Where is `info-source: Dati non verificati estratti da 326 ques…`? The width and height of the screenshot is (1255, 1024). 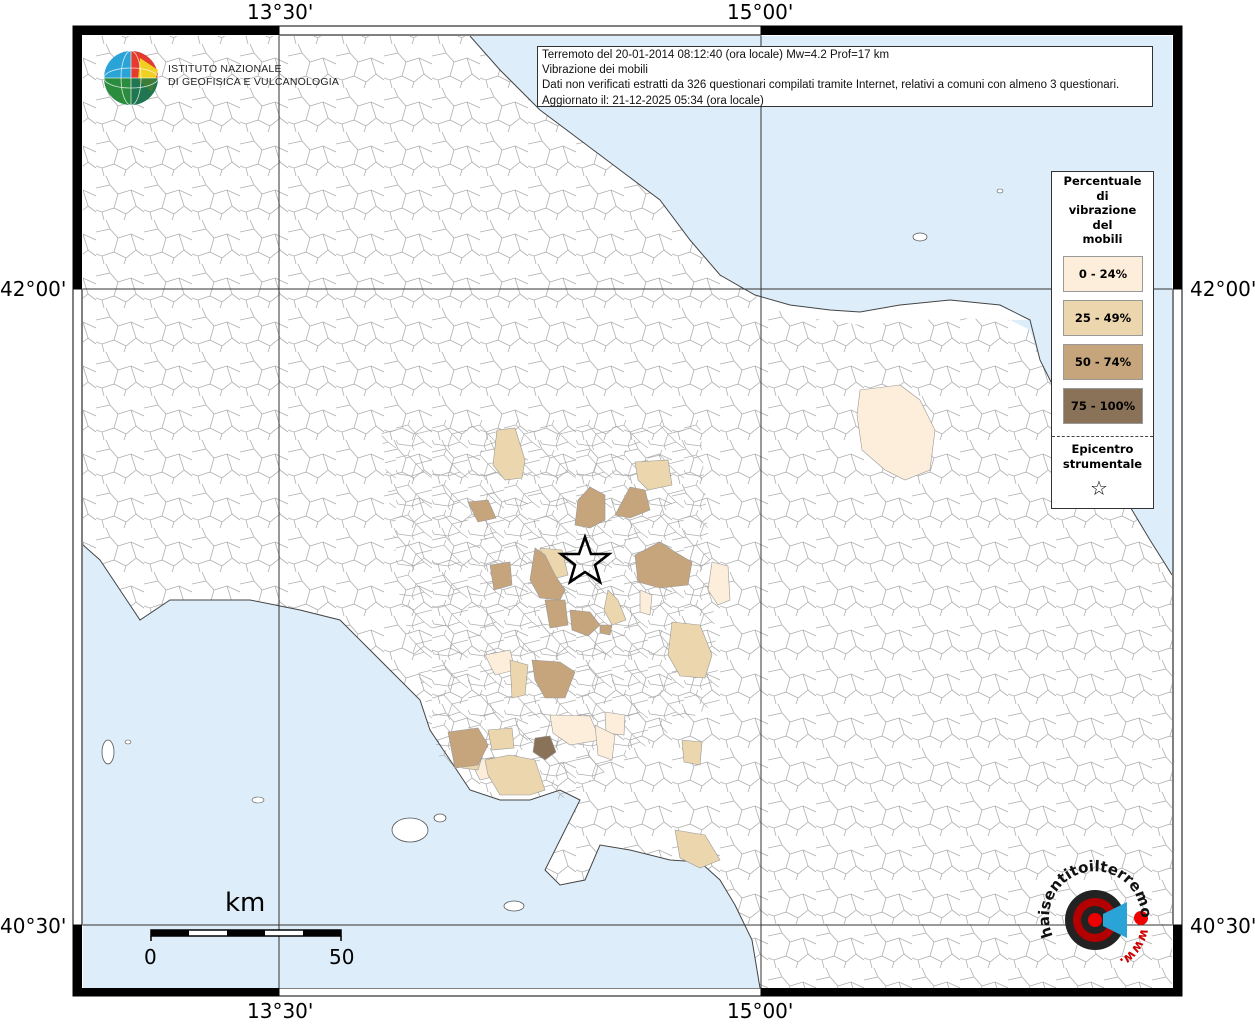 info-source: Dati non verificati estratti da 326 ques… is located at coordinates (831, 85).